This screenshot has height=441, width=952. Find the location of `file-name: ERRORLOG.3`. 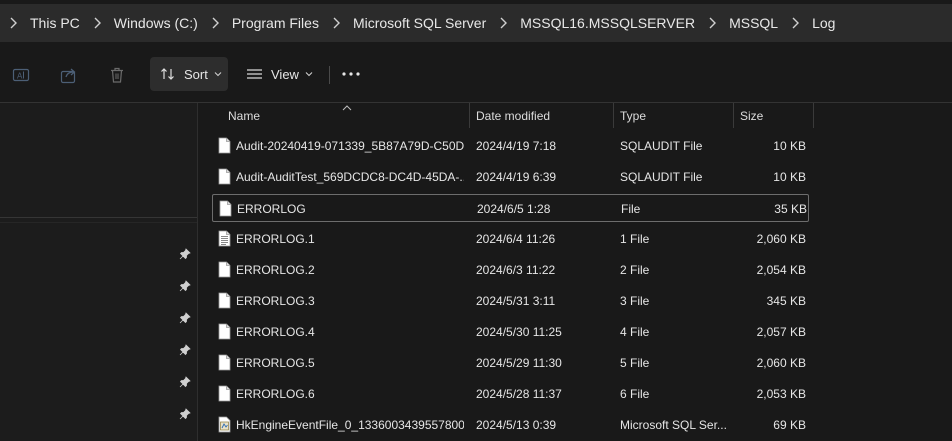

file-name: ERRORLOG.3 is located at coordinates (275, 301).